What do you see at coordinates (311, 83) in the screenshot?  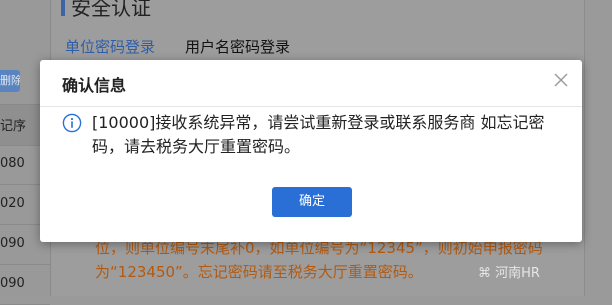 I see `dialog-header: 确认信息` at bounding box center [311, 83].